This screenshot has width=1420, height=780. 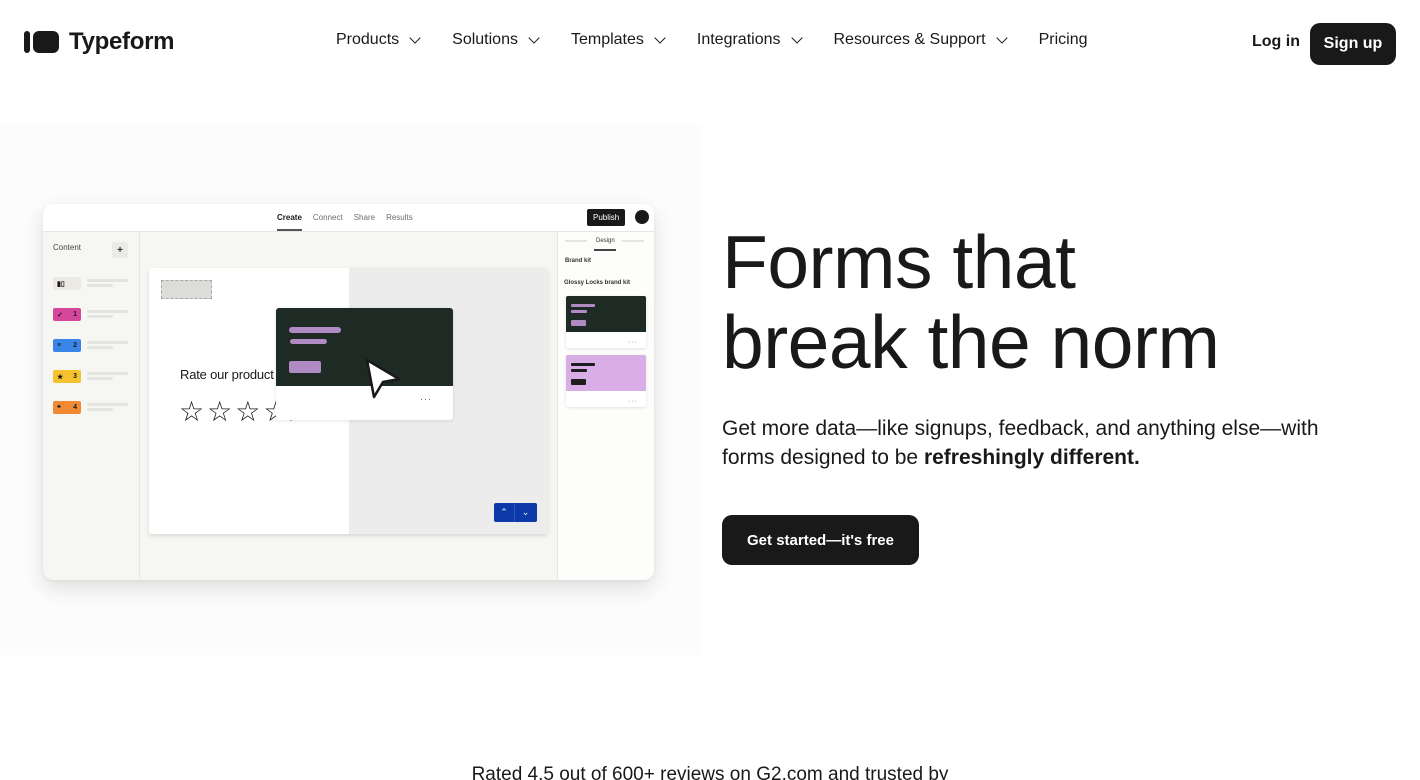 I want to click on preview-toolbar: Create Connect Share Results Publish, so click(x=348, y=218).